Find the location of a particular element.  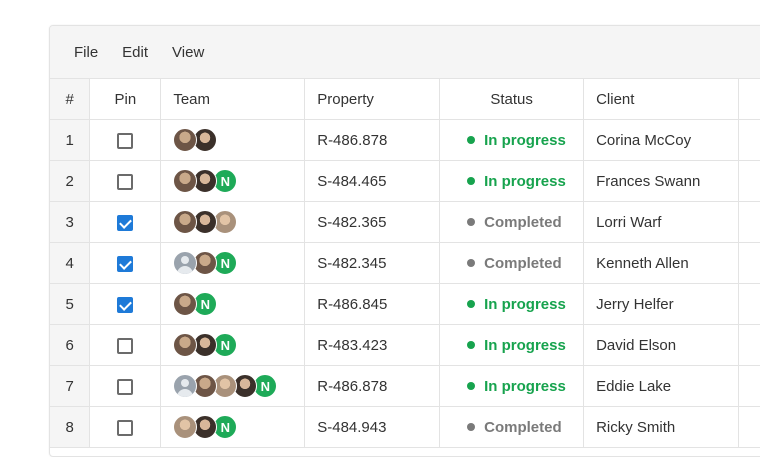

client-cell: Ricky Smith is located at coordinates (661, 427).